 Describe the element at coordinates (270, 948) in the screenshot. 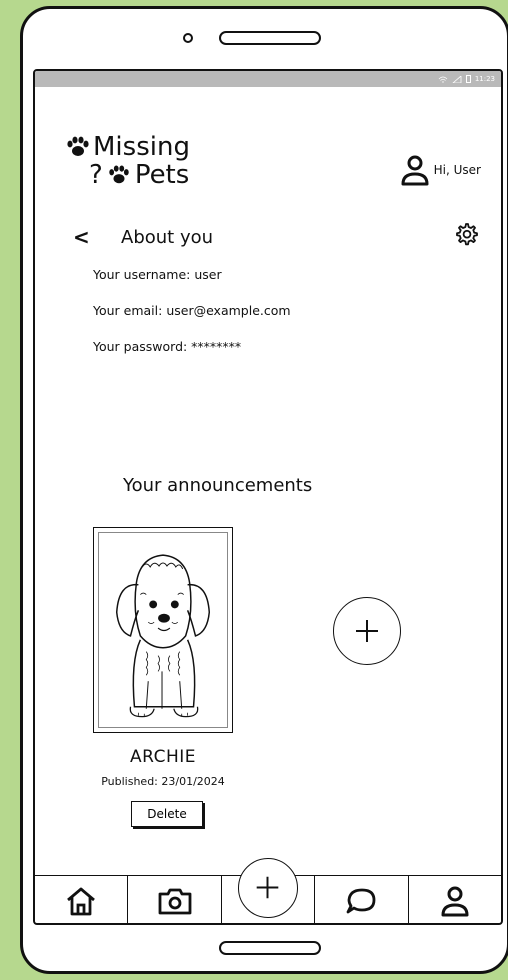

I see `home-indicator` at that location.